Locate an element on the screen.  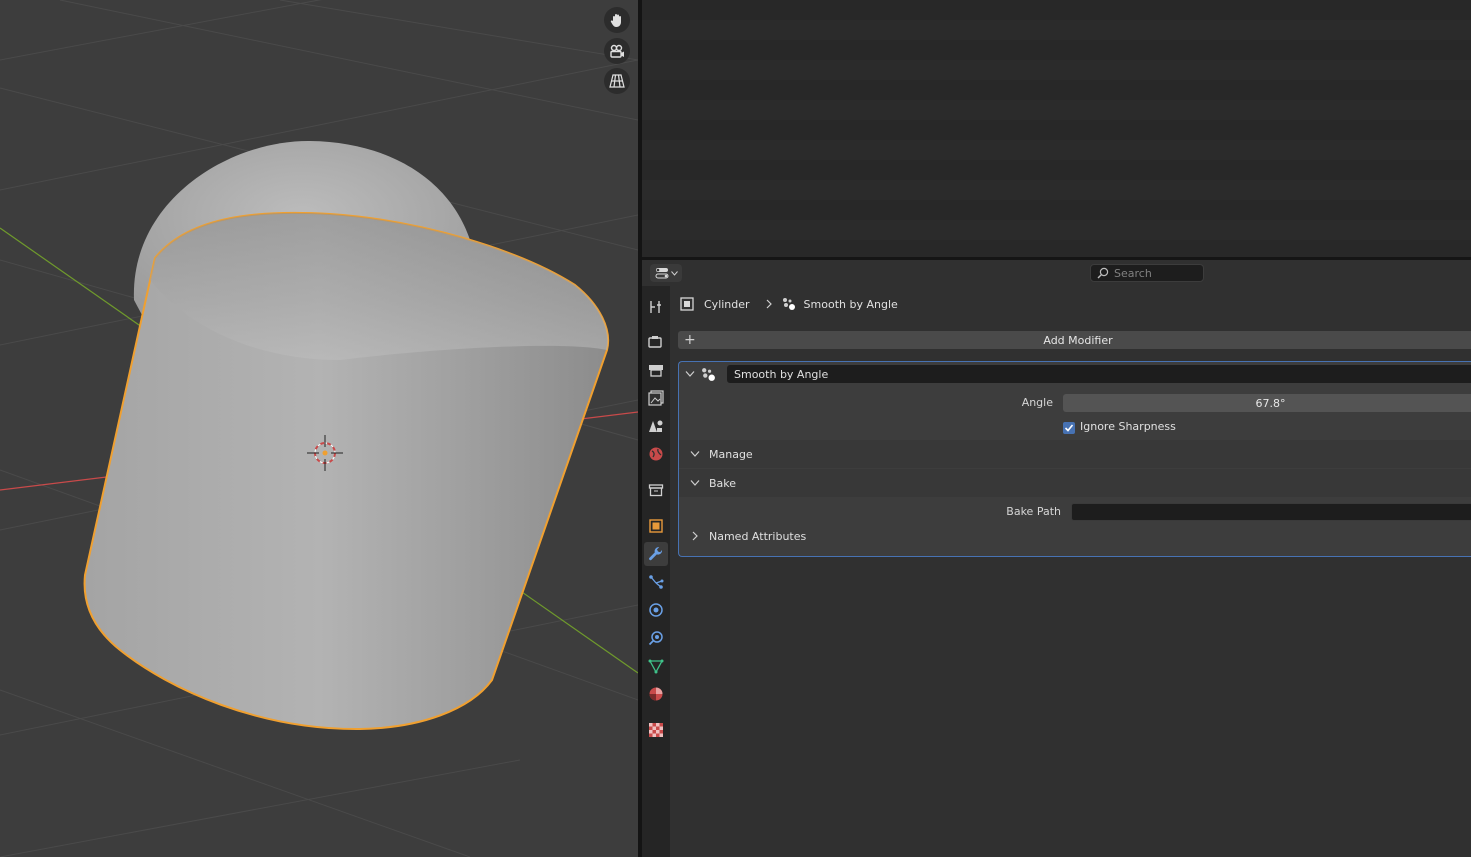
scene-icon is located at coordinates (656, 426).